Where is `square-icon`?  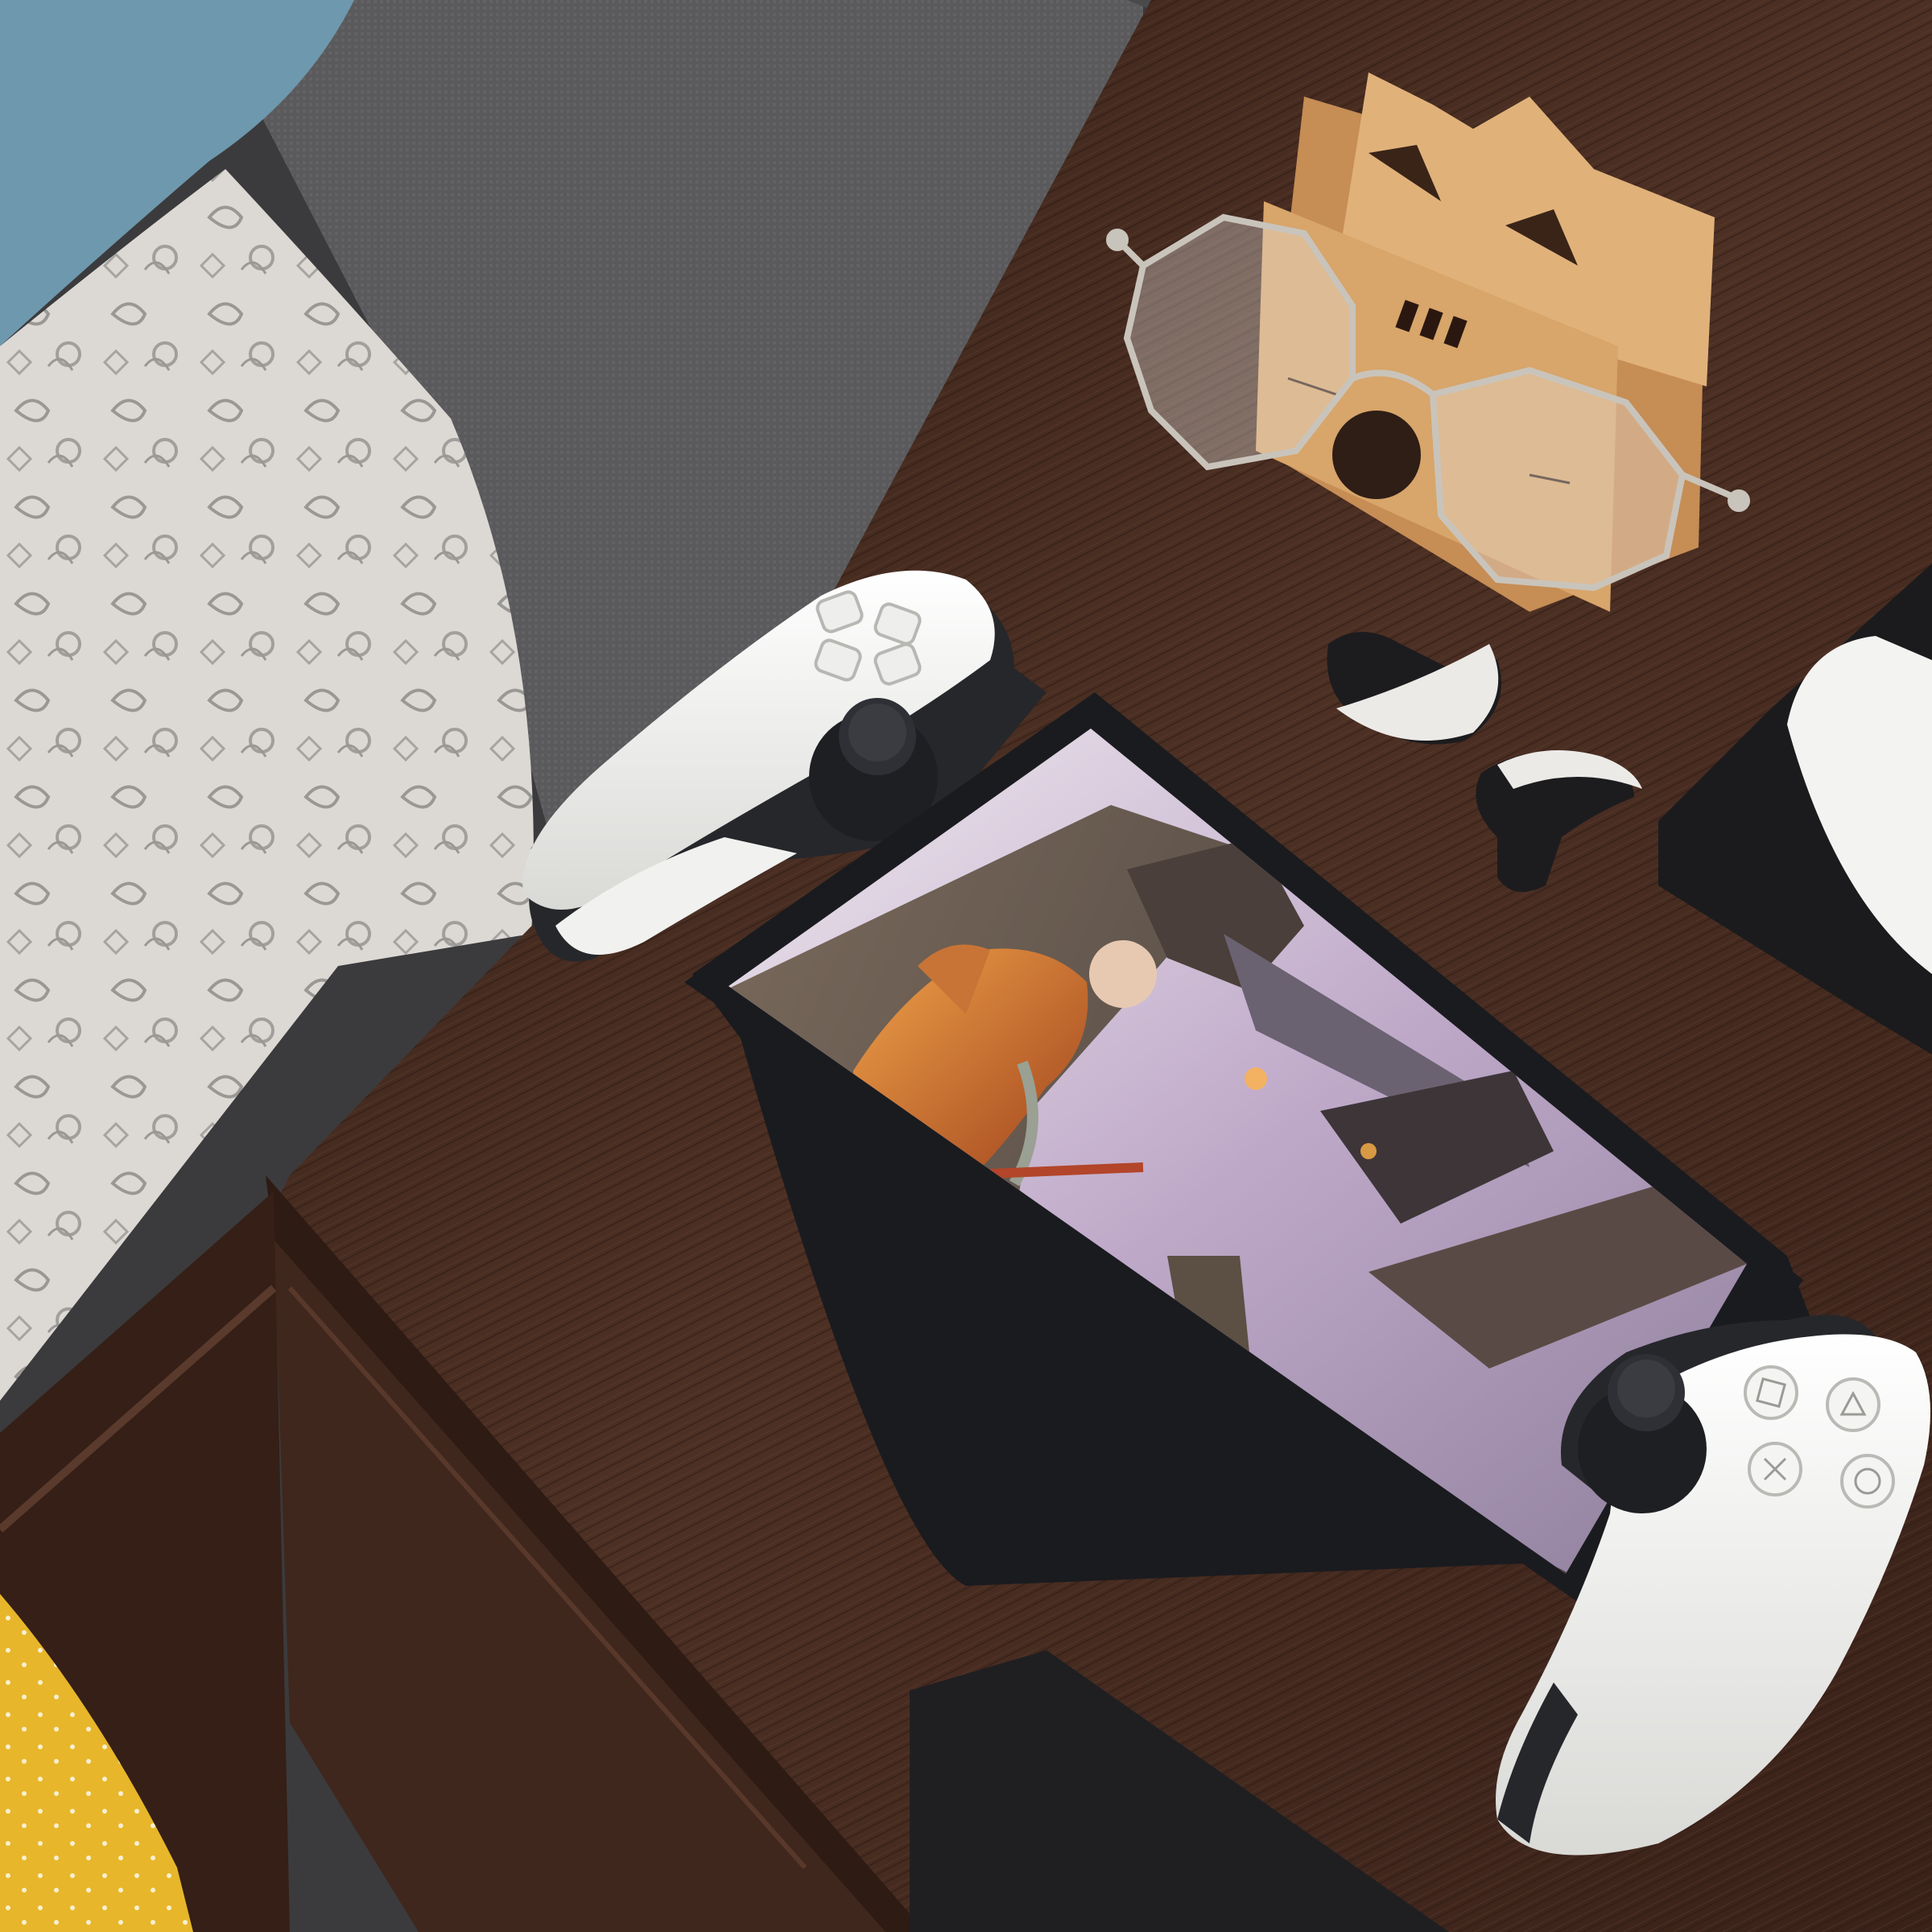 square-icon is located at coordinates (1771, 1392).